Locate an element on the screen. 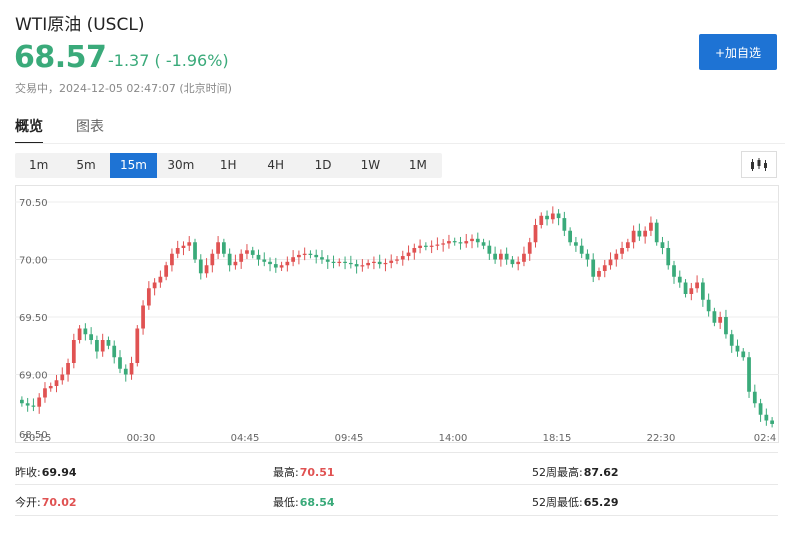 The height and width of the screenshot is (537, 800). period-1d: 1D is located at coordinates (322, 165).